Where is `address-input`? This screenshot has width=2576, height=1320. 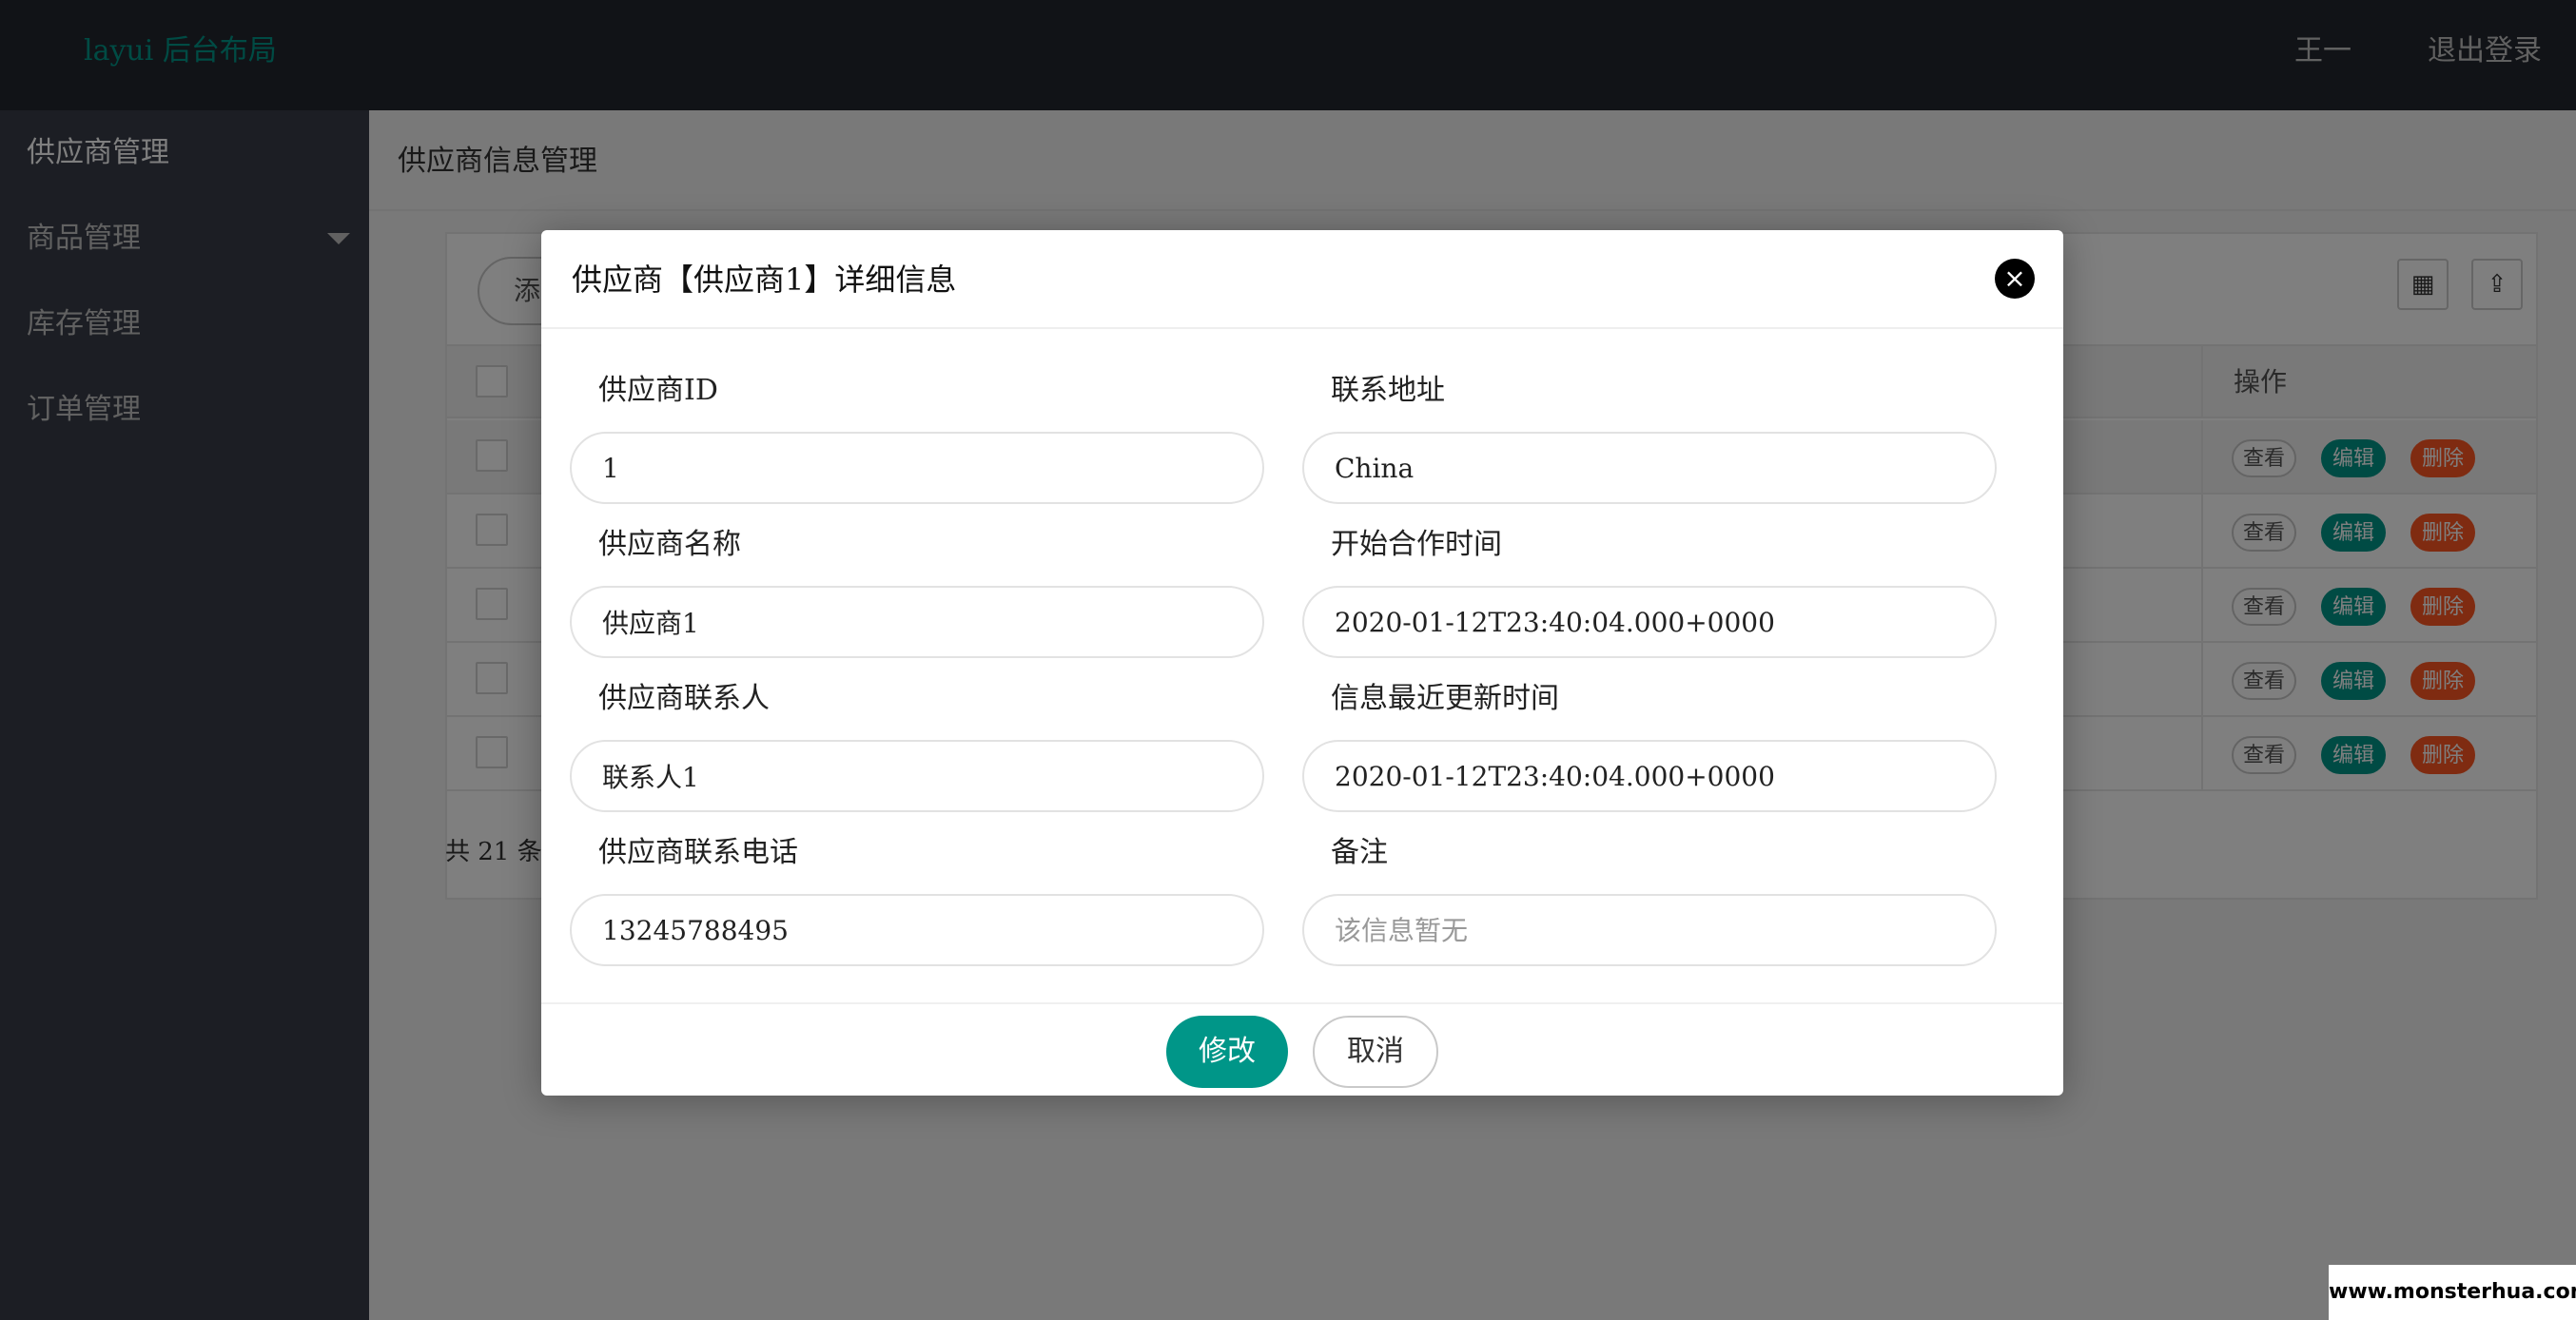 address-input is located at coordinates (1650, 468).